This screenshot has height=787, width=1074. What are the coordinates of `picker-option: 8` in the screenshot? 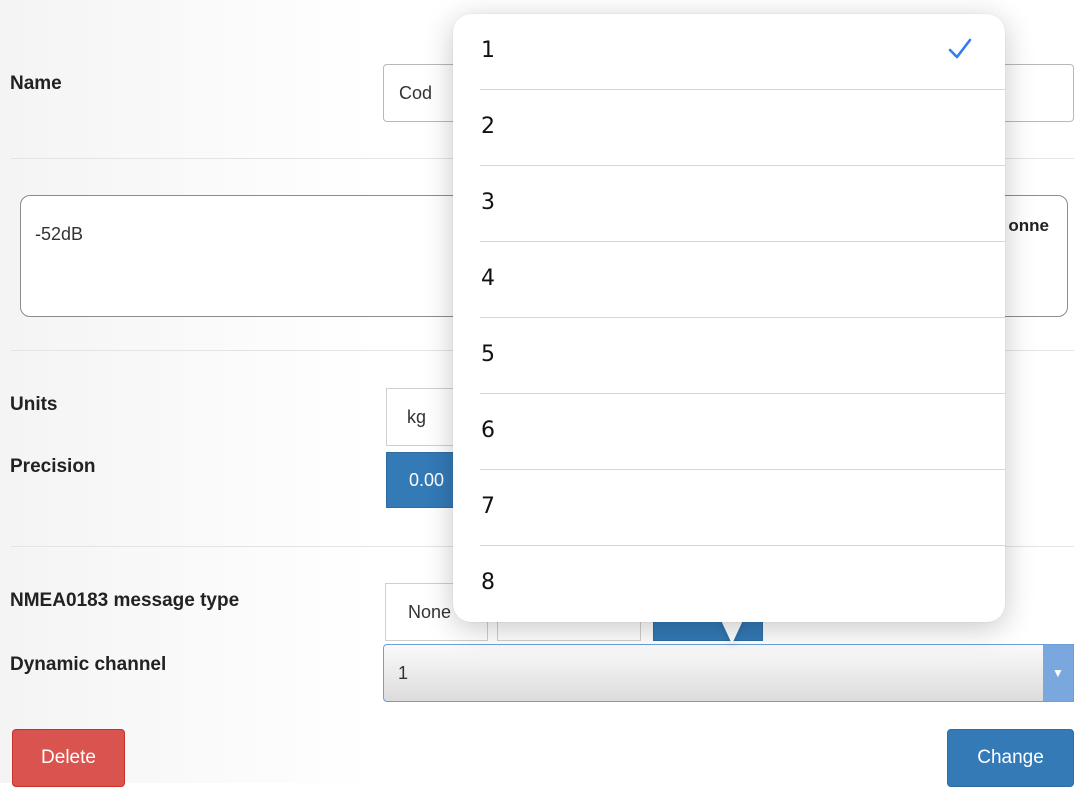 It's located at (729, 584).